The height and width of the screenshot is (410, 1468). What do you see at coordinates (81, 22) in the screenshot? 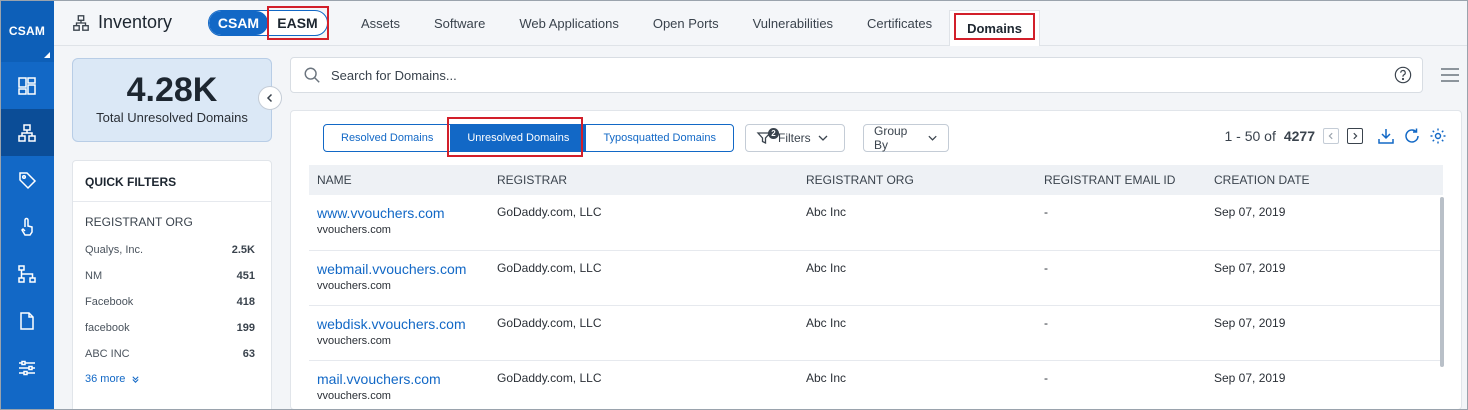
I see `inventory-title-icon` at bounding box center [81, 22].